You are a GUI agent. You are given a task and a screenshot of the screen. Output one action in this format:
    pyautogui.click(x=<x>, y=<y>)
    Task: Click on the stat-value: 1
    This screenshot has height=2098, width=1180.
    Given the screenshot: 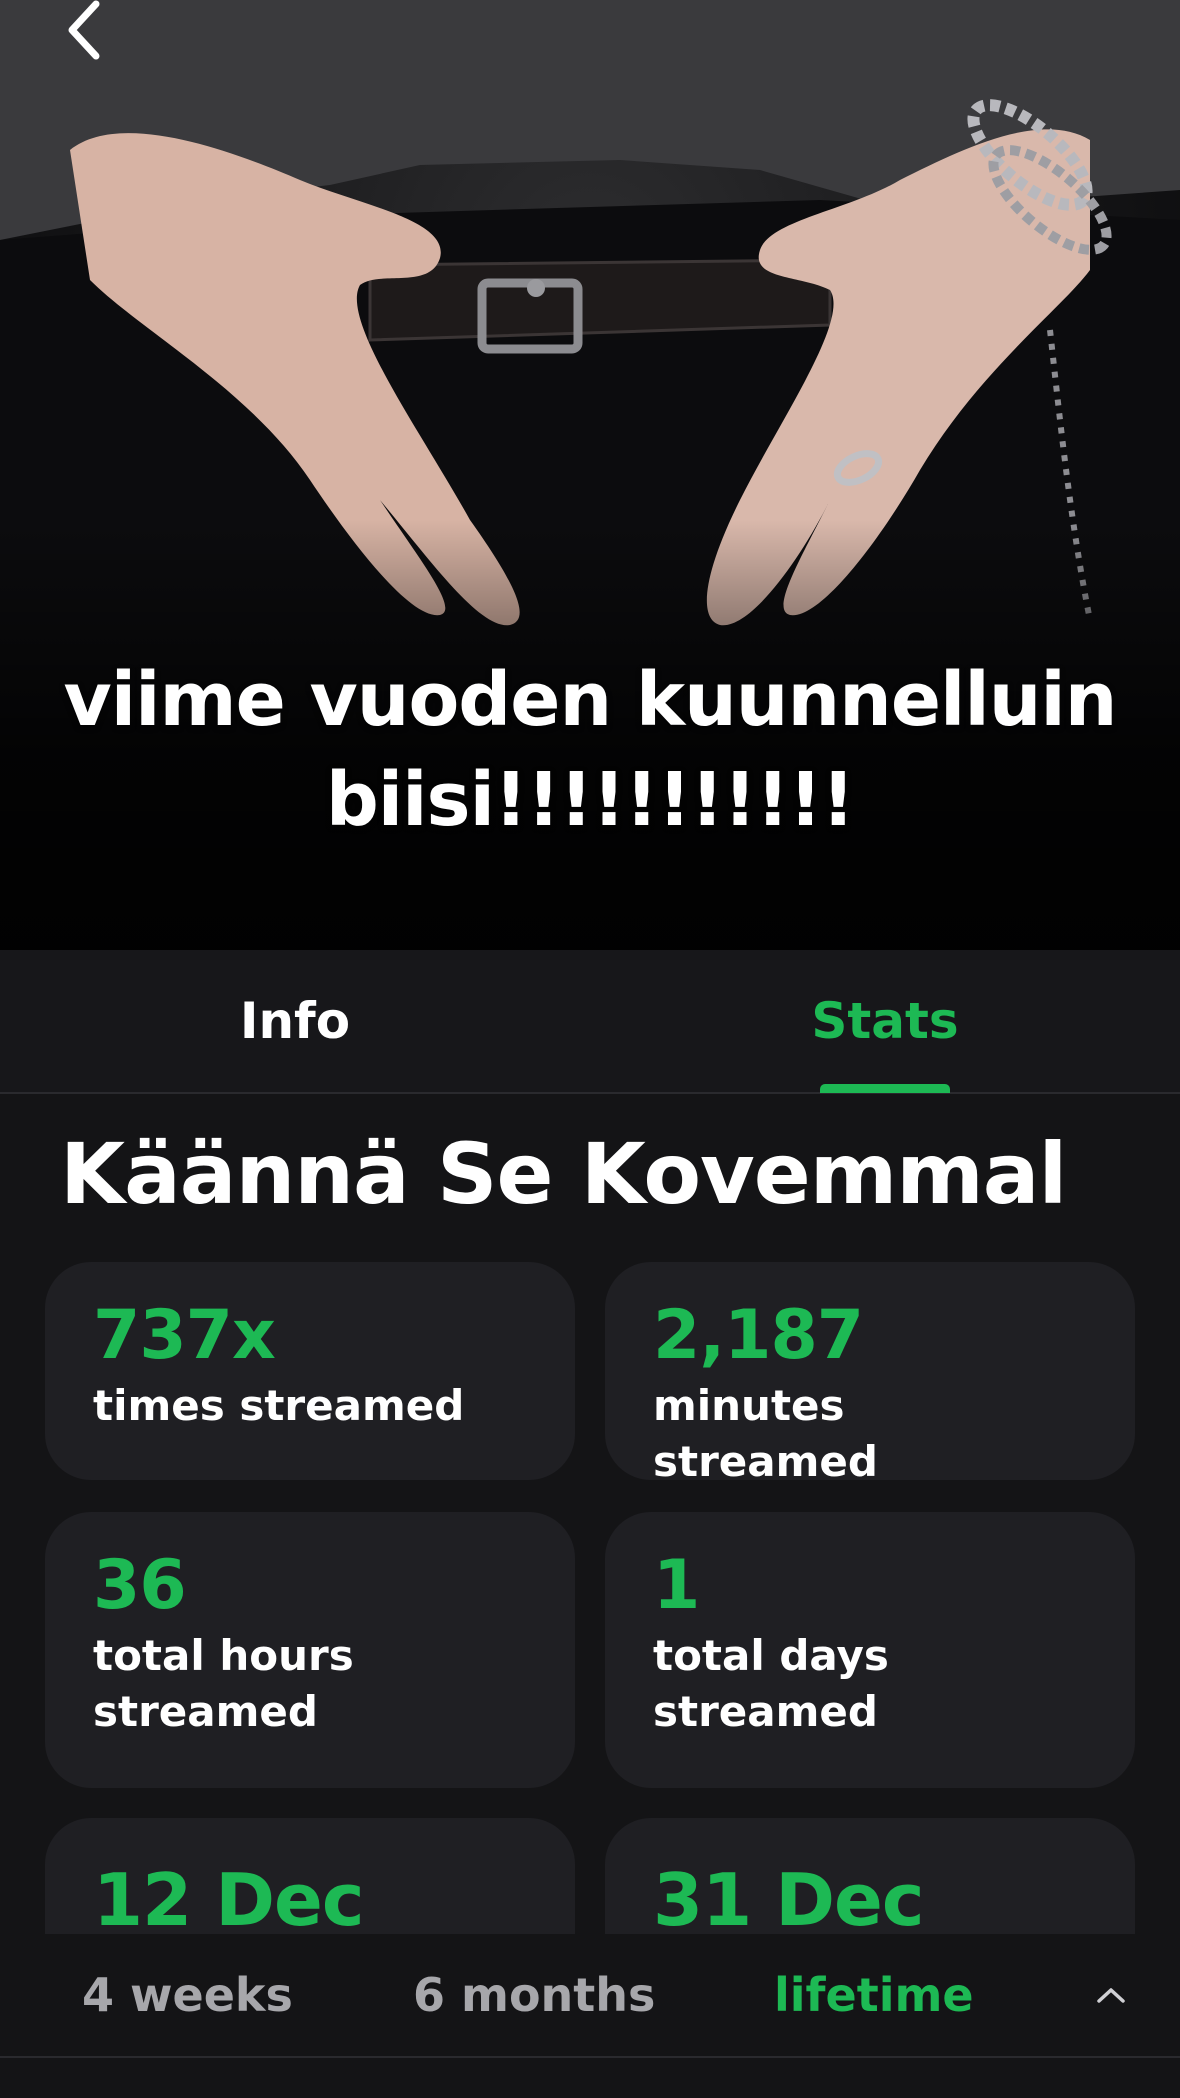 What is the action you would take?
    pyautogui.click(x=676, y=1585)
    